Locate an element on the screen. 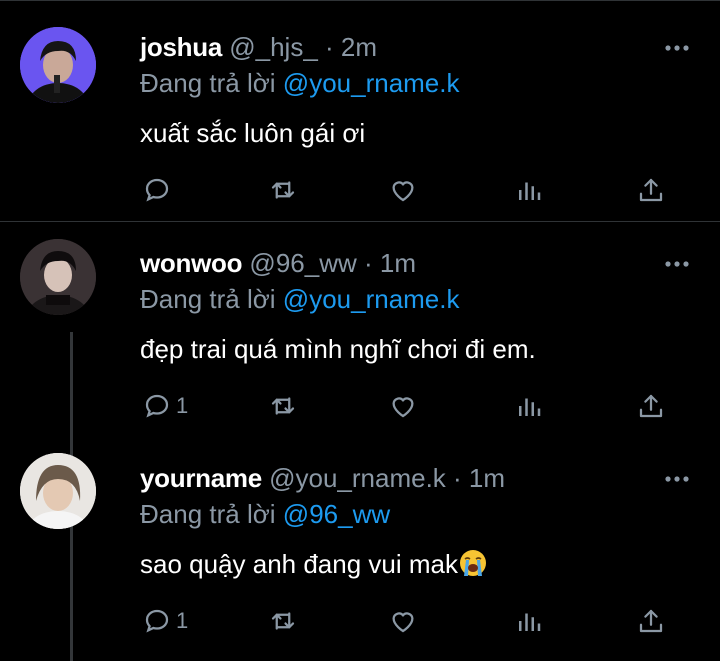 This screenshot has width=720, height=661. action-bar is located at coordinates (410, 190).